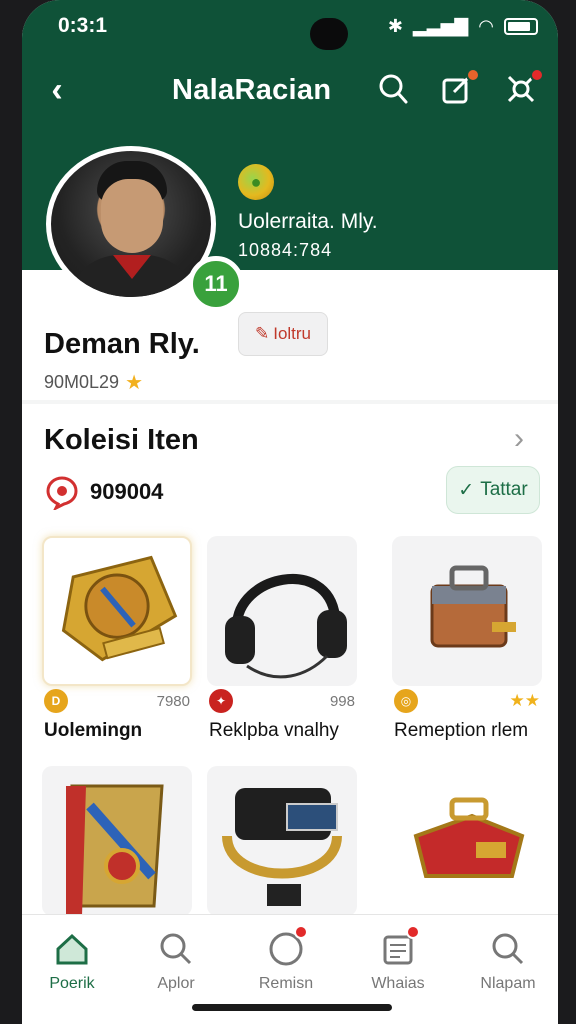  Describe the element at coordinates (527, 439) in the screenshot. I see `chevron-right-icon: ›` at that location.